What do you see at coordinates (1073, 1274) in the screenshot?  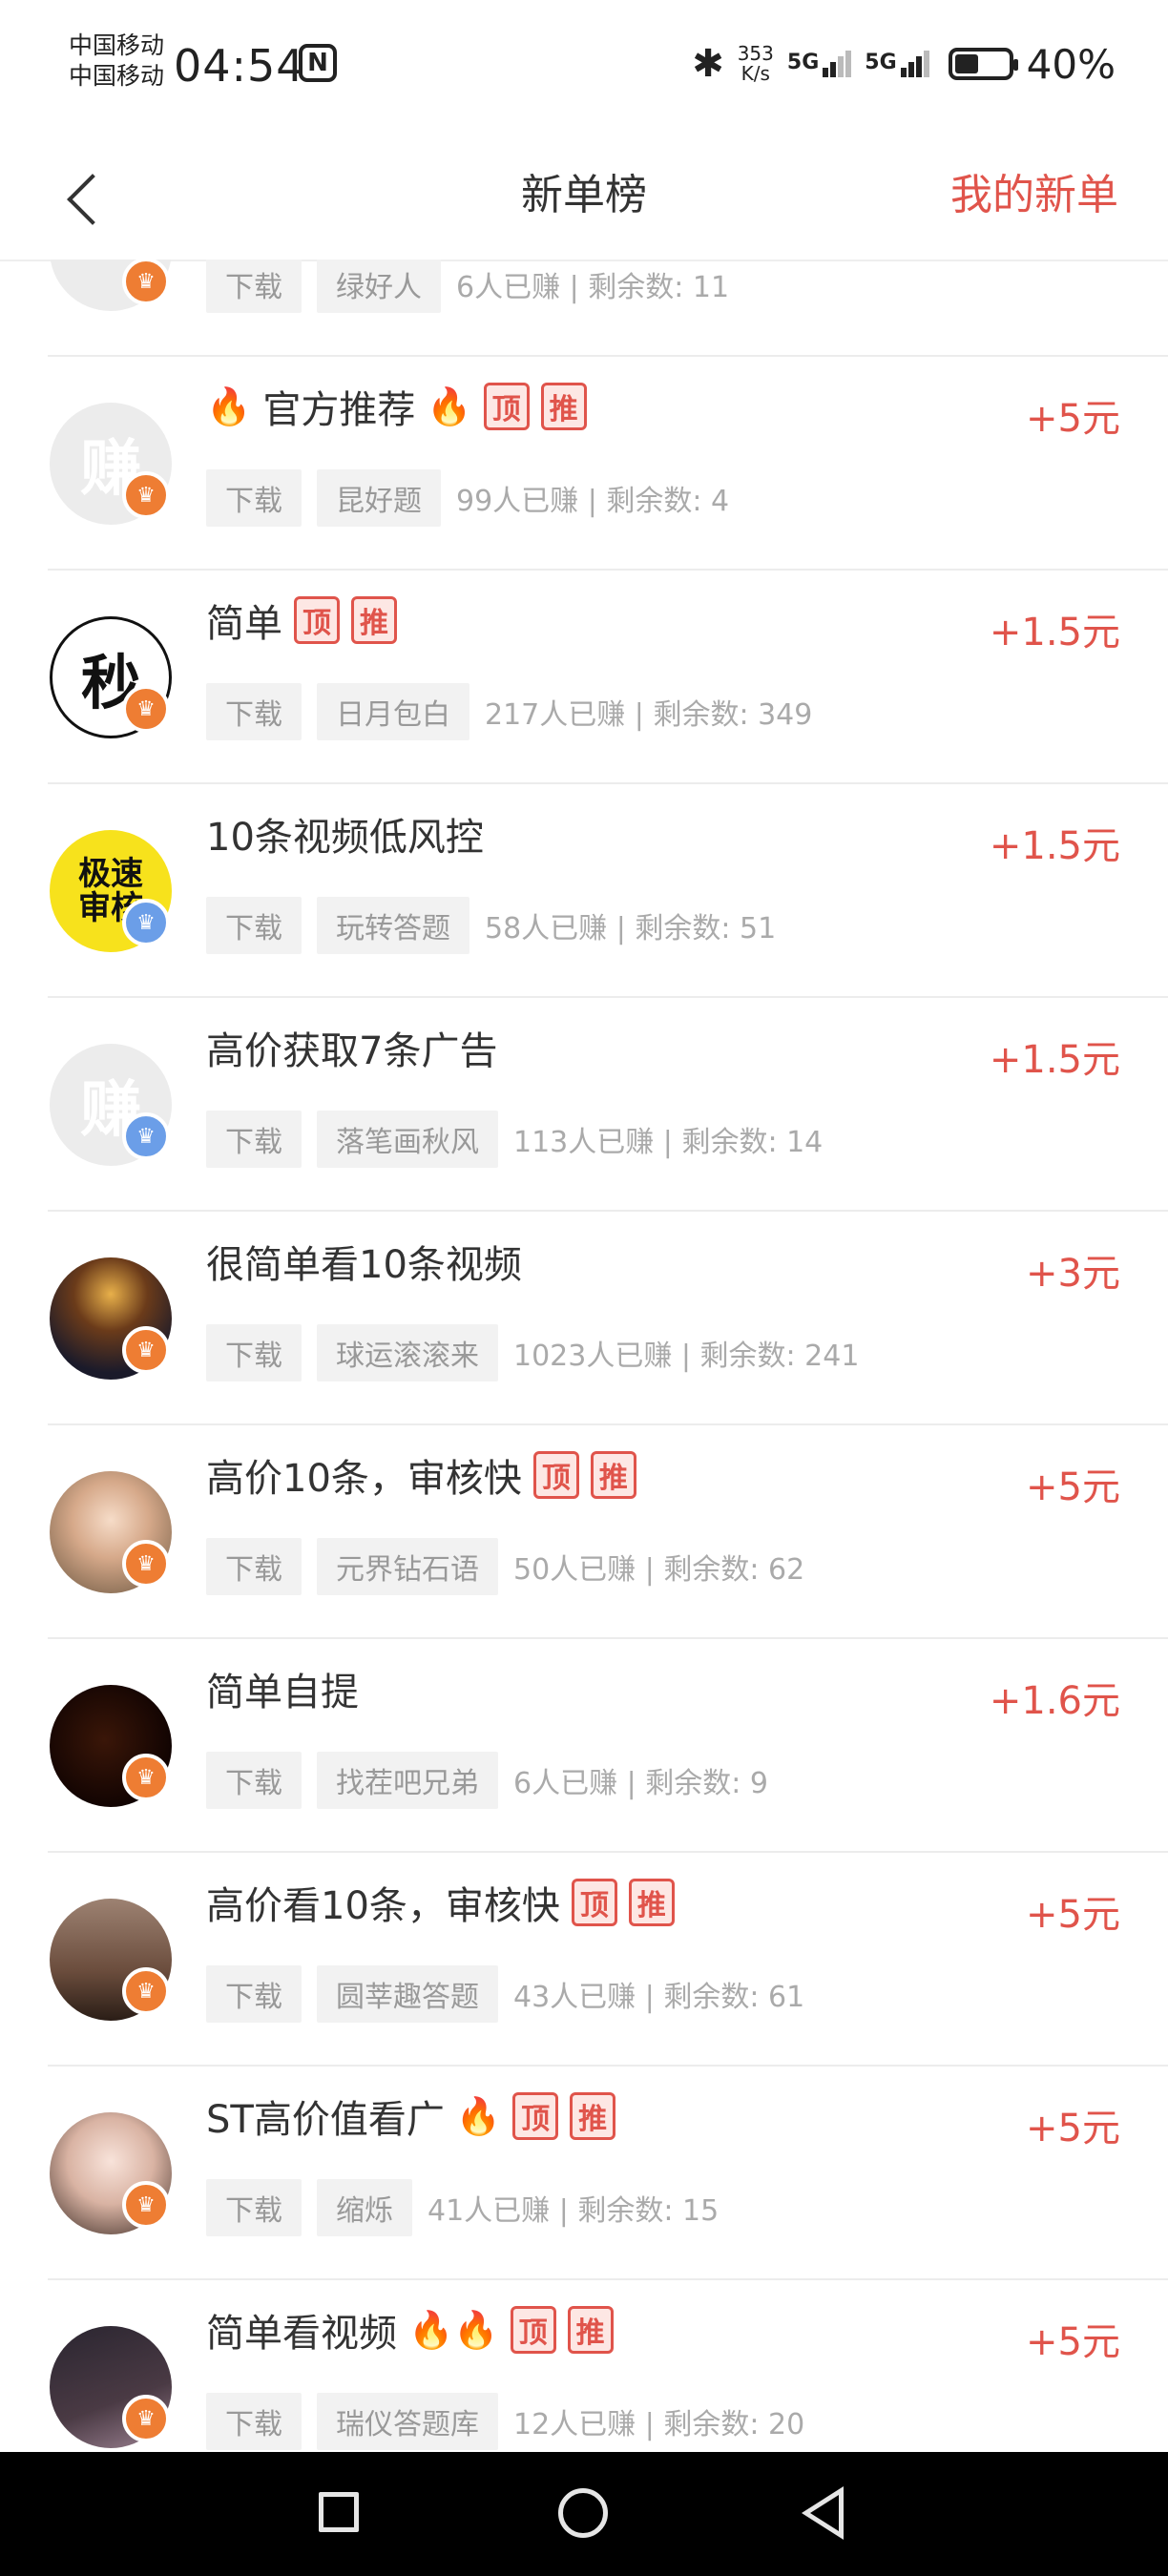 I see `reward-amount: +3元` at bounding box center [1073, 1274].